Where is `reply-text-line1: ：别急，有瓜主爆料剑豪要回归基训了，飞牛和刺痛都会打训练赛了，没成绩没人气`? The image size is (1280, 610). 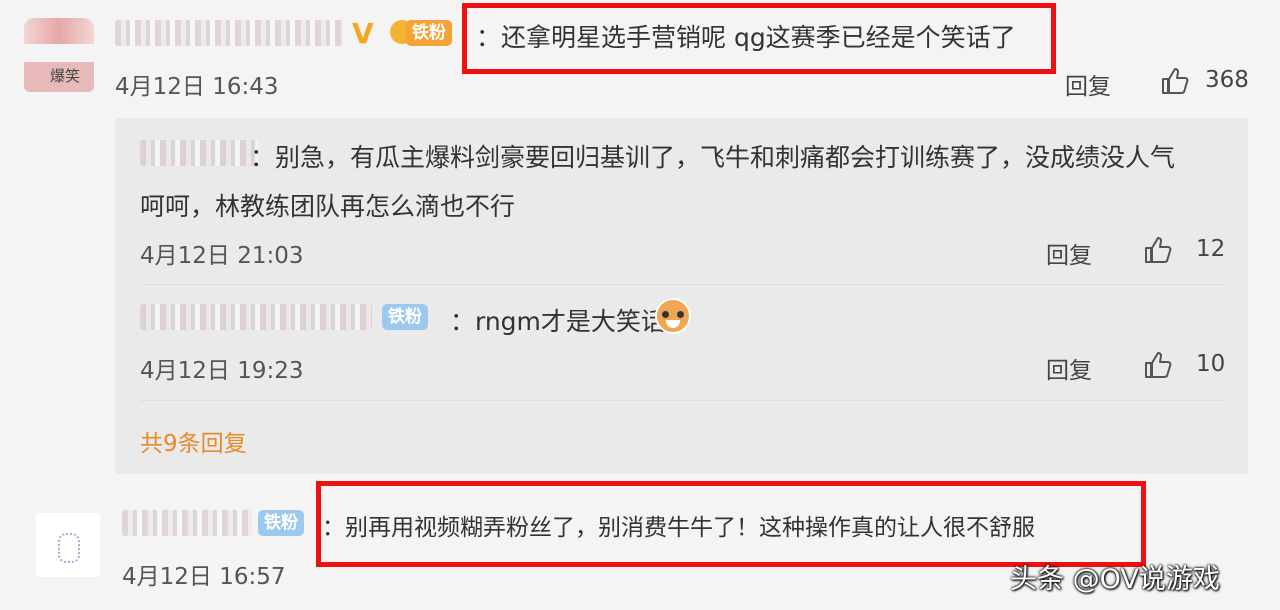
reply-text-line1: ：别急，有瓜主爆料剑豪要回归基训了，飞牛和刺痛都会打训练赛了，没成绩没人气 is located at coordinates (713, 157).